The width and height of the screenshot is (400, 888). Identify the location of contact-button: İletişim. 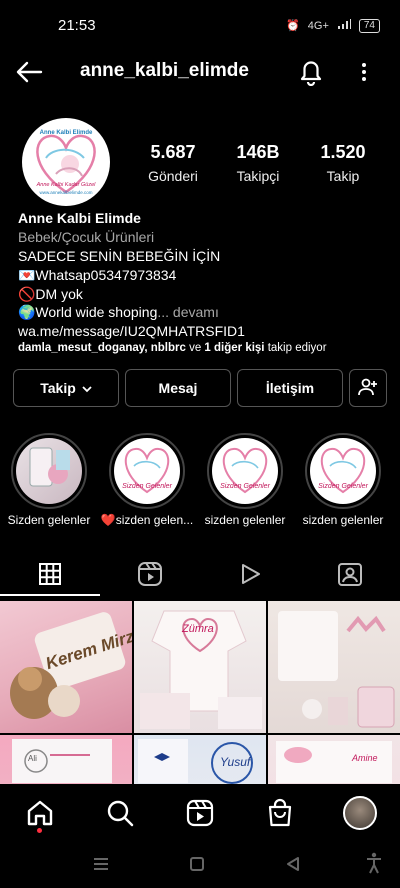
(290, 388).